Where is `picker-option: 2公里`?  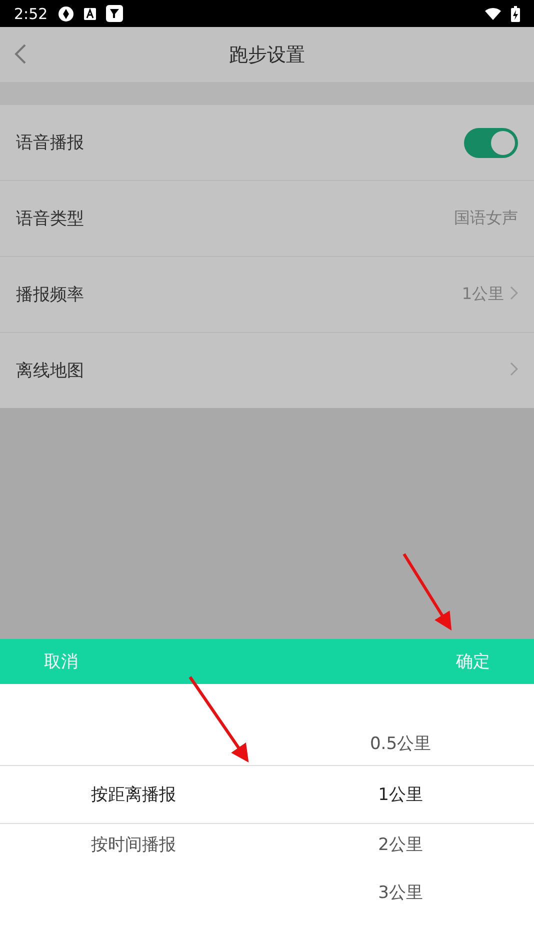 picker-option: 2公里 is located at coordinates (400, 844).